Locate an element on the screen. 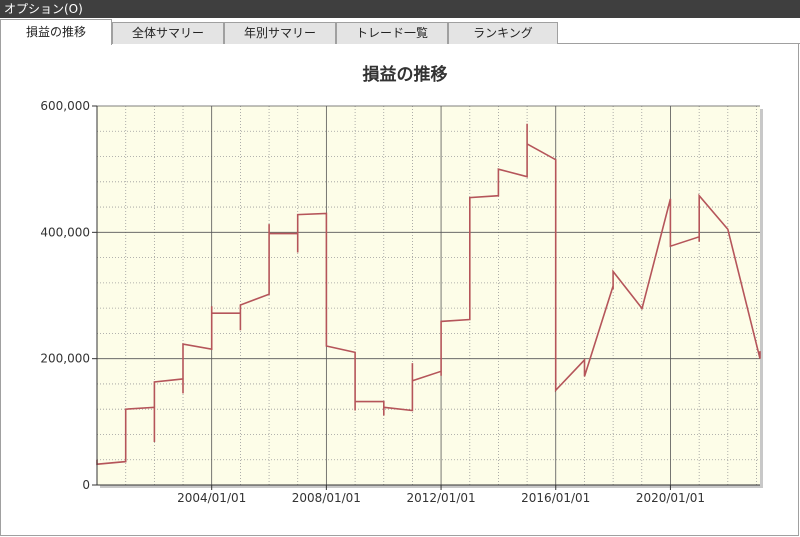 This screenshot has width=800, height=537. tab-bar: 損益の推移 全体サマリー 年別サマリー トレード一覧 ランキング is located at coordinates (400, 31).